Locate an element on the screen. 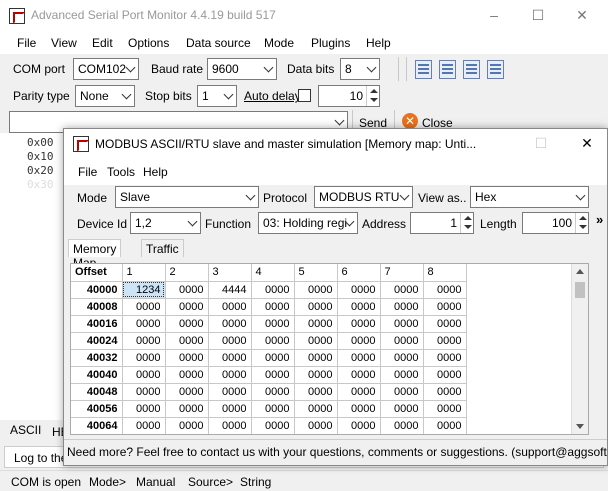  menu-data-source: Data source is located at coordinates (218, 43).